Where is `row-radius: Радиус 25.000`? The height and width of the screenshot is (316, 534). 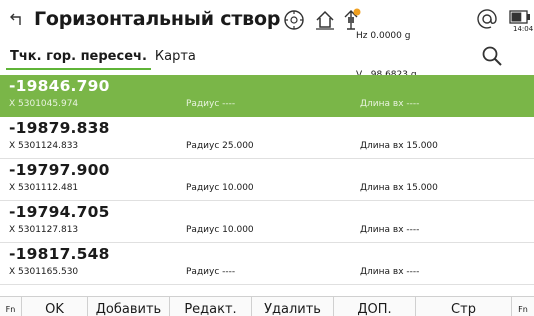
row-radius: Радиус 25.000 is located at coordinates (220, 146).